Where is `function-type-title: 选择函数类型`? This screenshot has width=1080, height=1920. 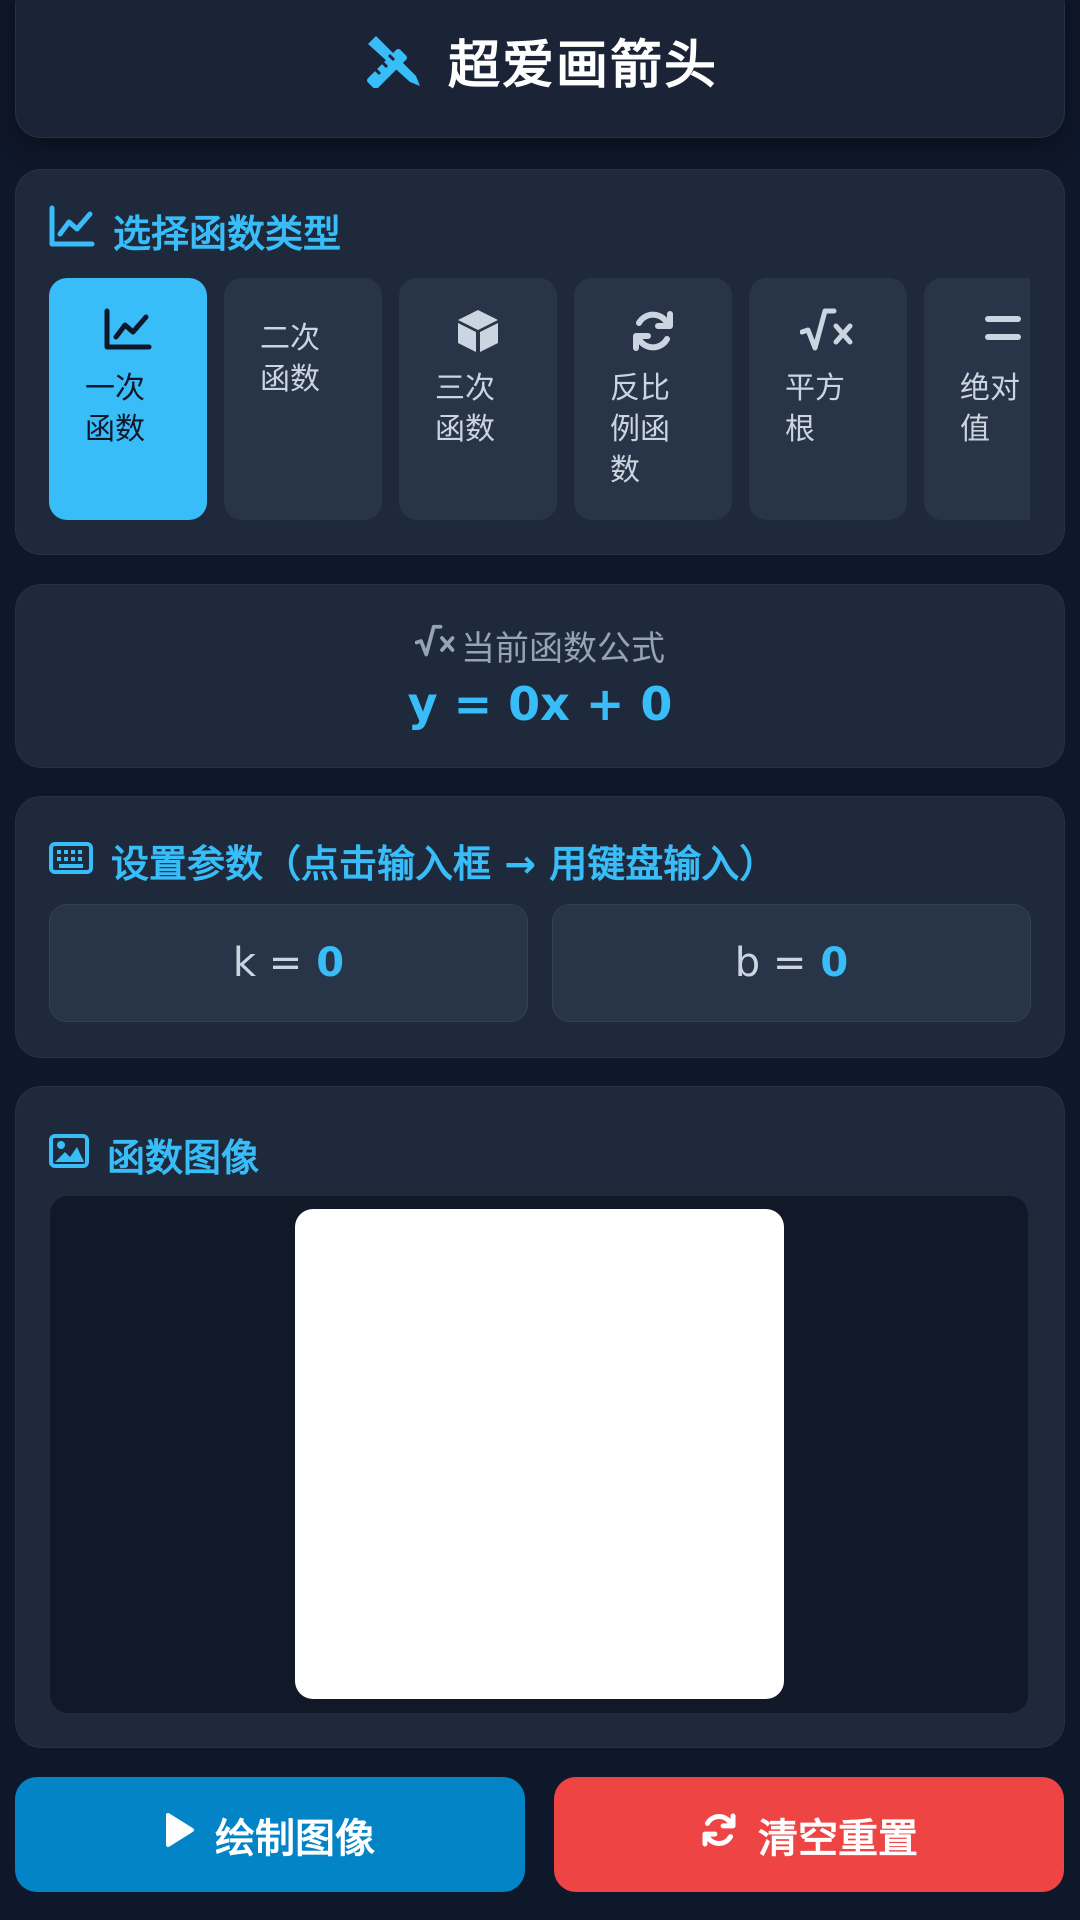 function-type-title: 选择函数类型 is located at coordinates (227, 234).